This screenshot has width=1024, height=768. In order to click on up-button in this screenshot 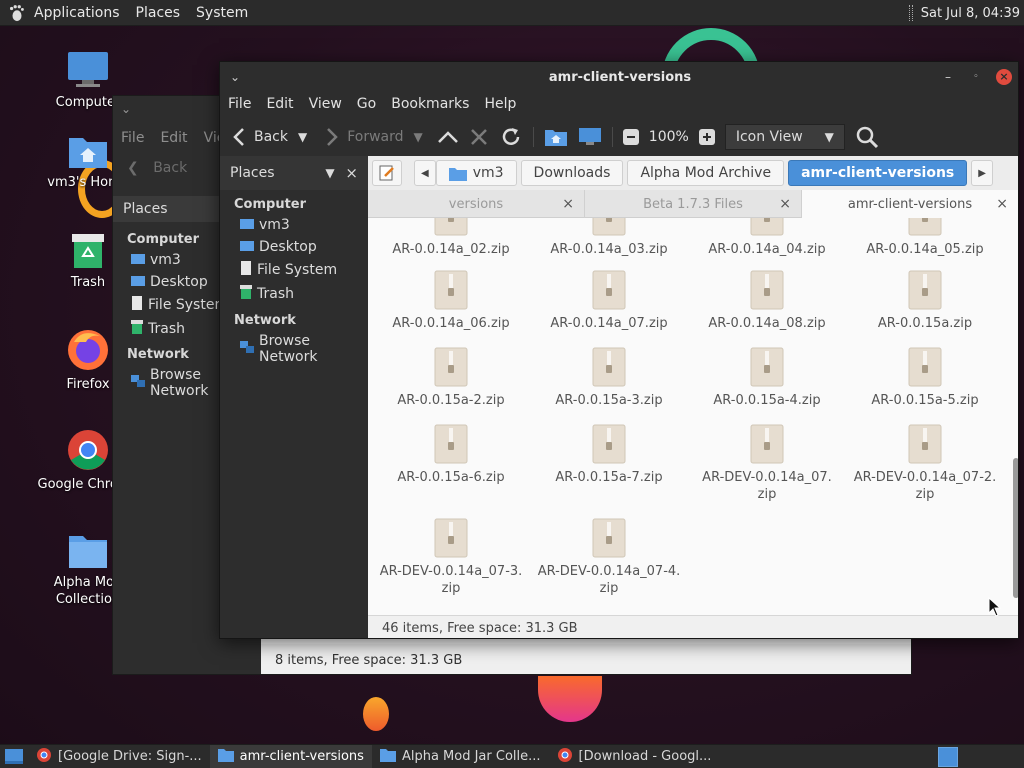, I will do `click(448, 137)`.